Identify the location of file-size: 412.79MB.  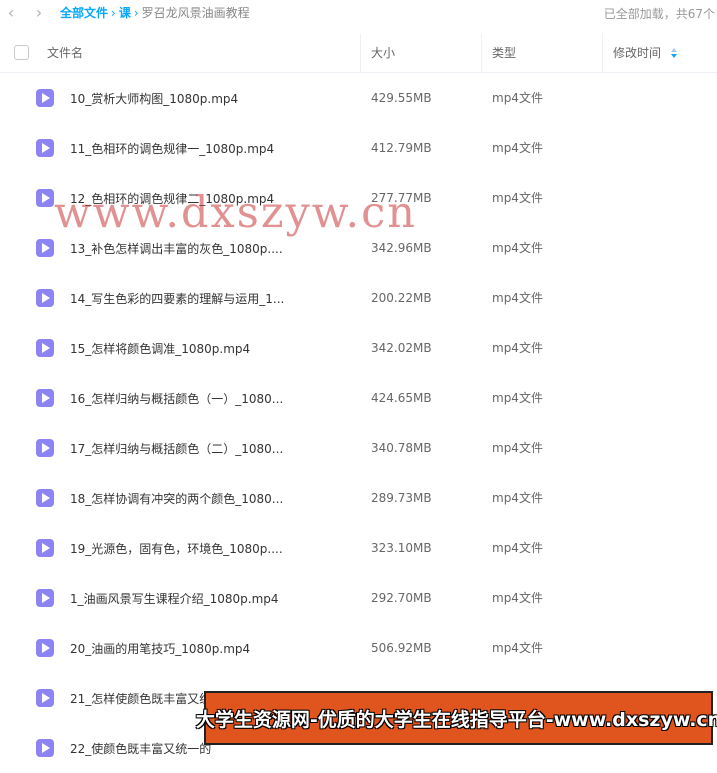
(401, 148).